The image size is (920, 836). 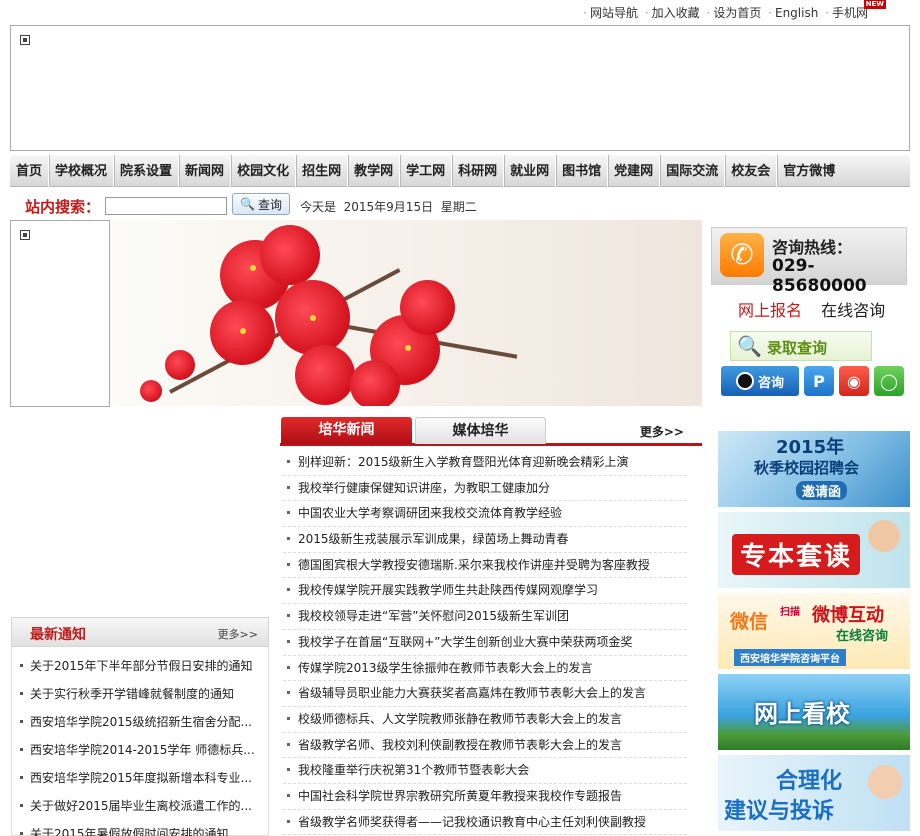 I want to click on nav-employment: 就业网, so click(x=530, y=170).